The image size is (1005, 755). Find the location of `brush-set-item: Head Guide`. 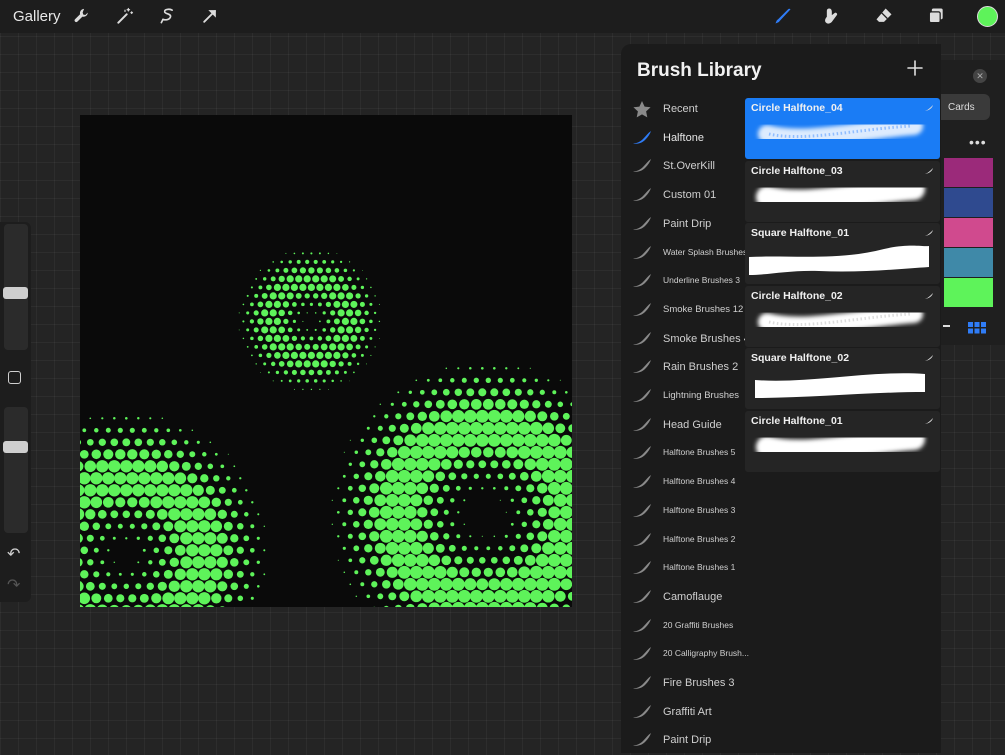

brush-set-item: Head Guide is located at coordinates (683, 426).